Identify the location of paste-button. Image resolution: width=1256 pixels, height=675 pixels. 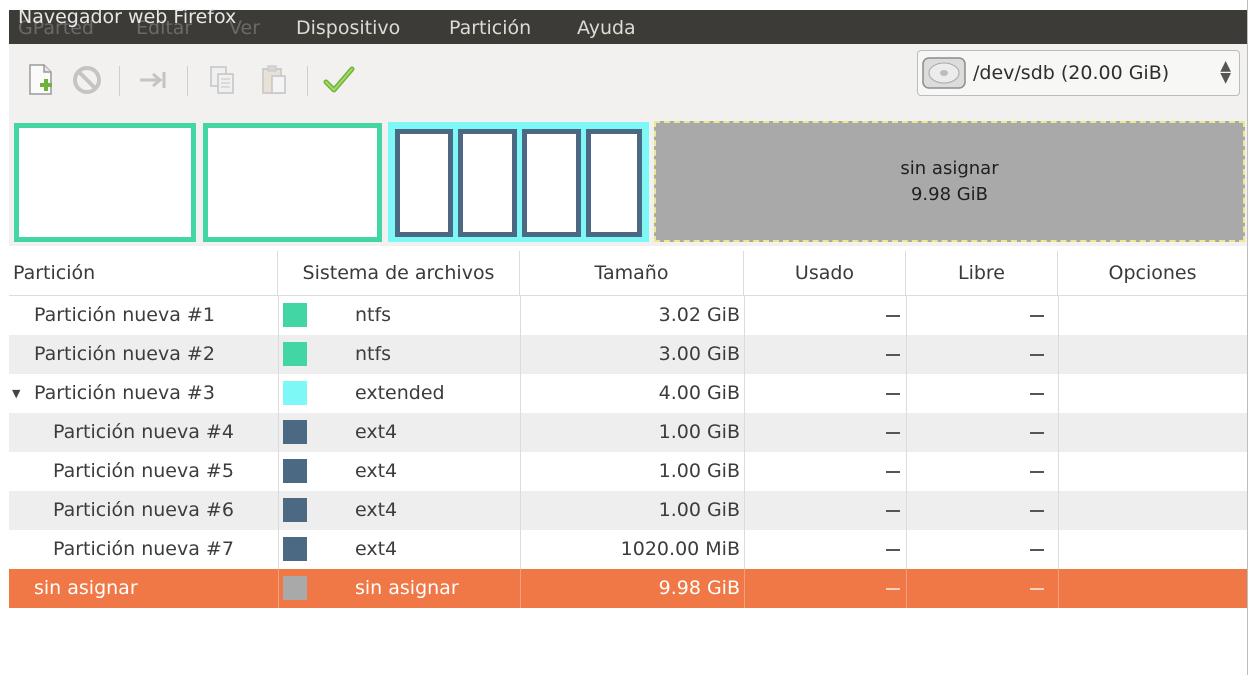
(274, 80).